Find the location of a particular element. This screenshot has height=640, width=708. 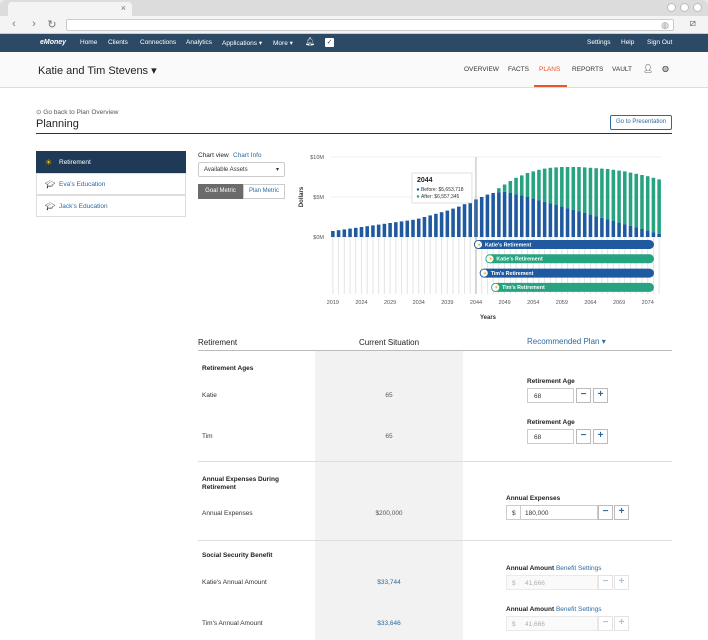

go-to-presentation-button: Go to Presentation is located at coordinates (641, 122).